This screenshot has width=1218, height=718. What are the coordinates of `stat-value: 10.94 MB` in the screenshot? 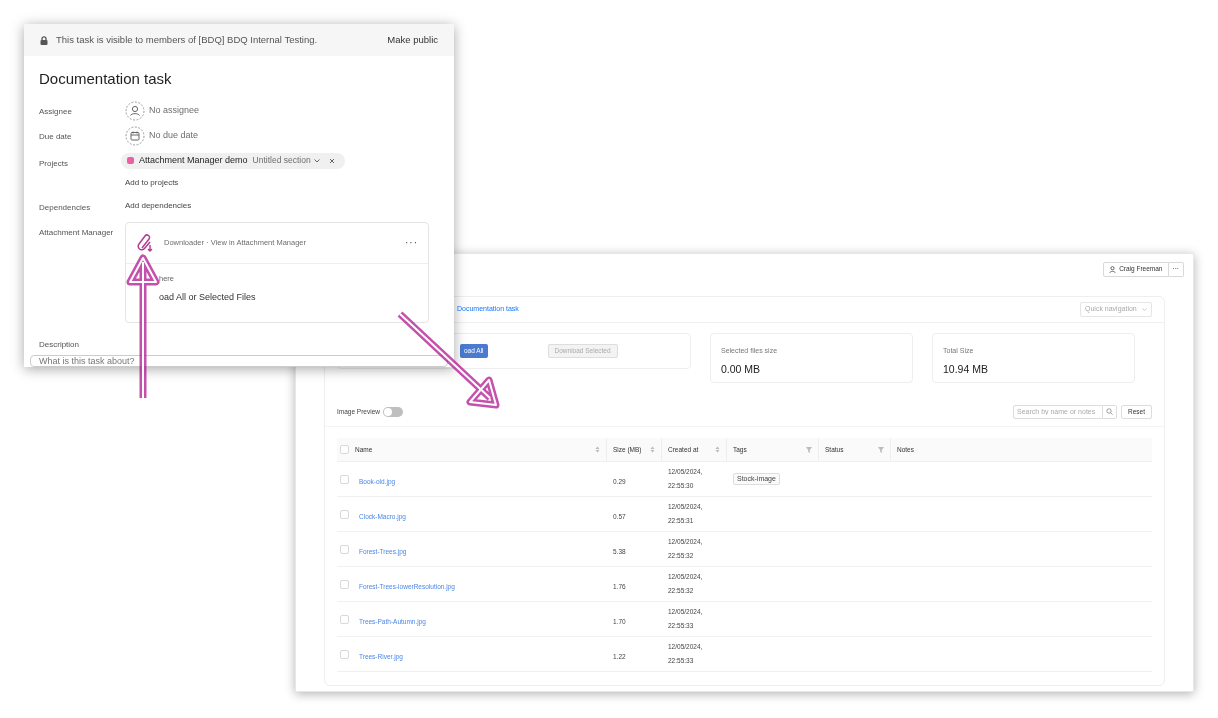 It's located at (966, 369).